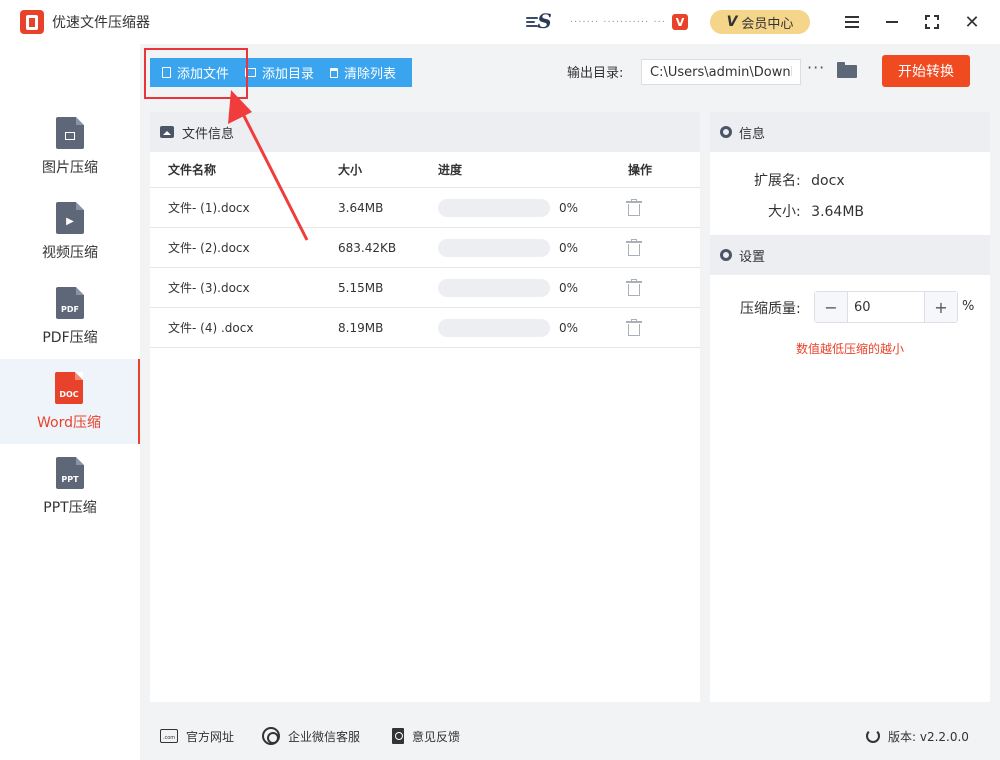  I want to click on quality-input: 60, so click(886, 307).